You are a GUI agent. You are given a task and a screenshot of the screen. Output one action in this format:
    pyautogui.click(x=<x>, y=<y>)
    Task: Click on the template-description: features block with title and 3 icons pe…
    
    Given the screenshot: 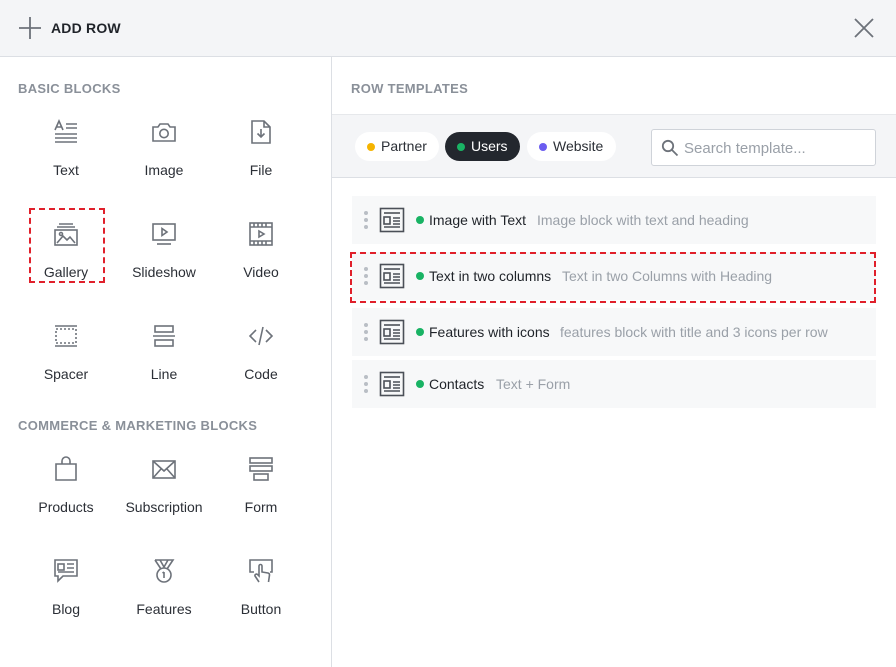 What is the action you would take?
    pyautogui.click(x=694, y=332)
    